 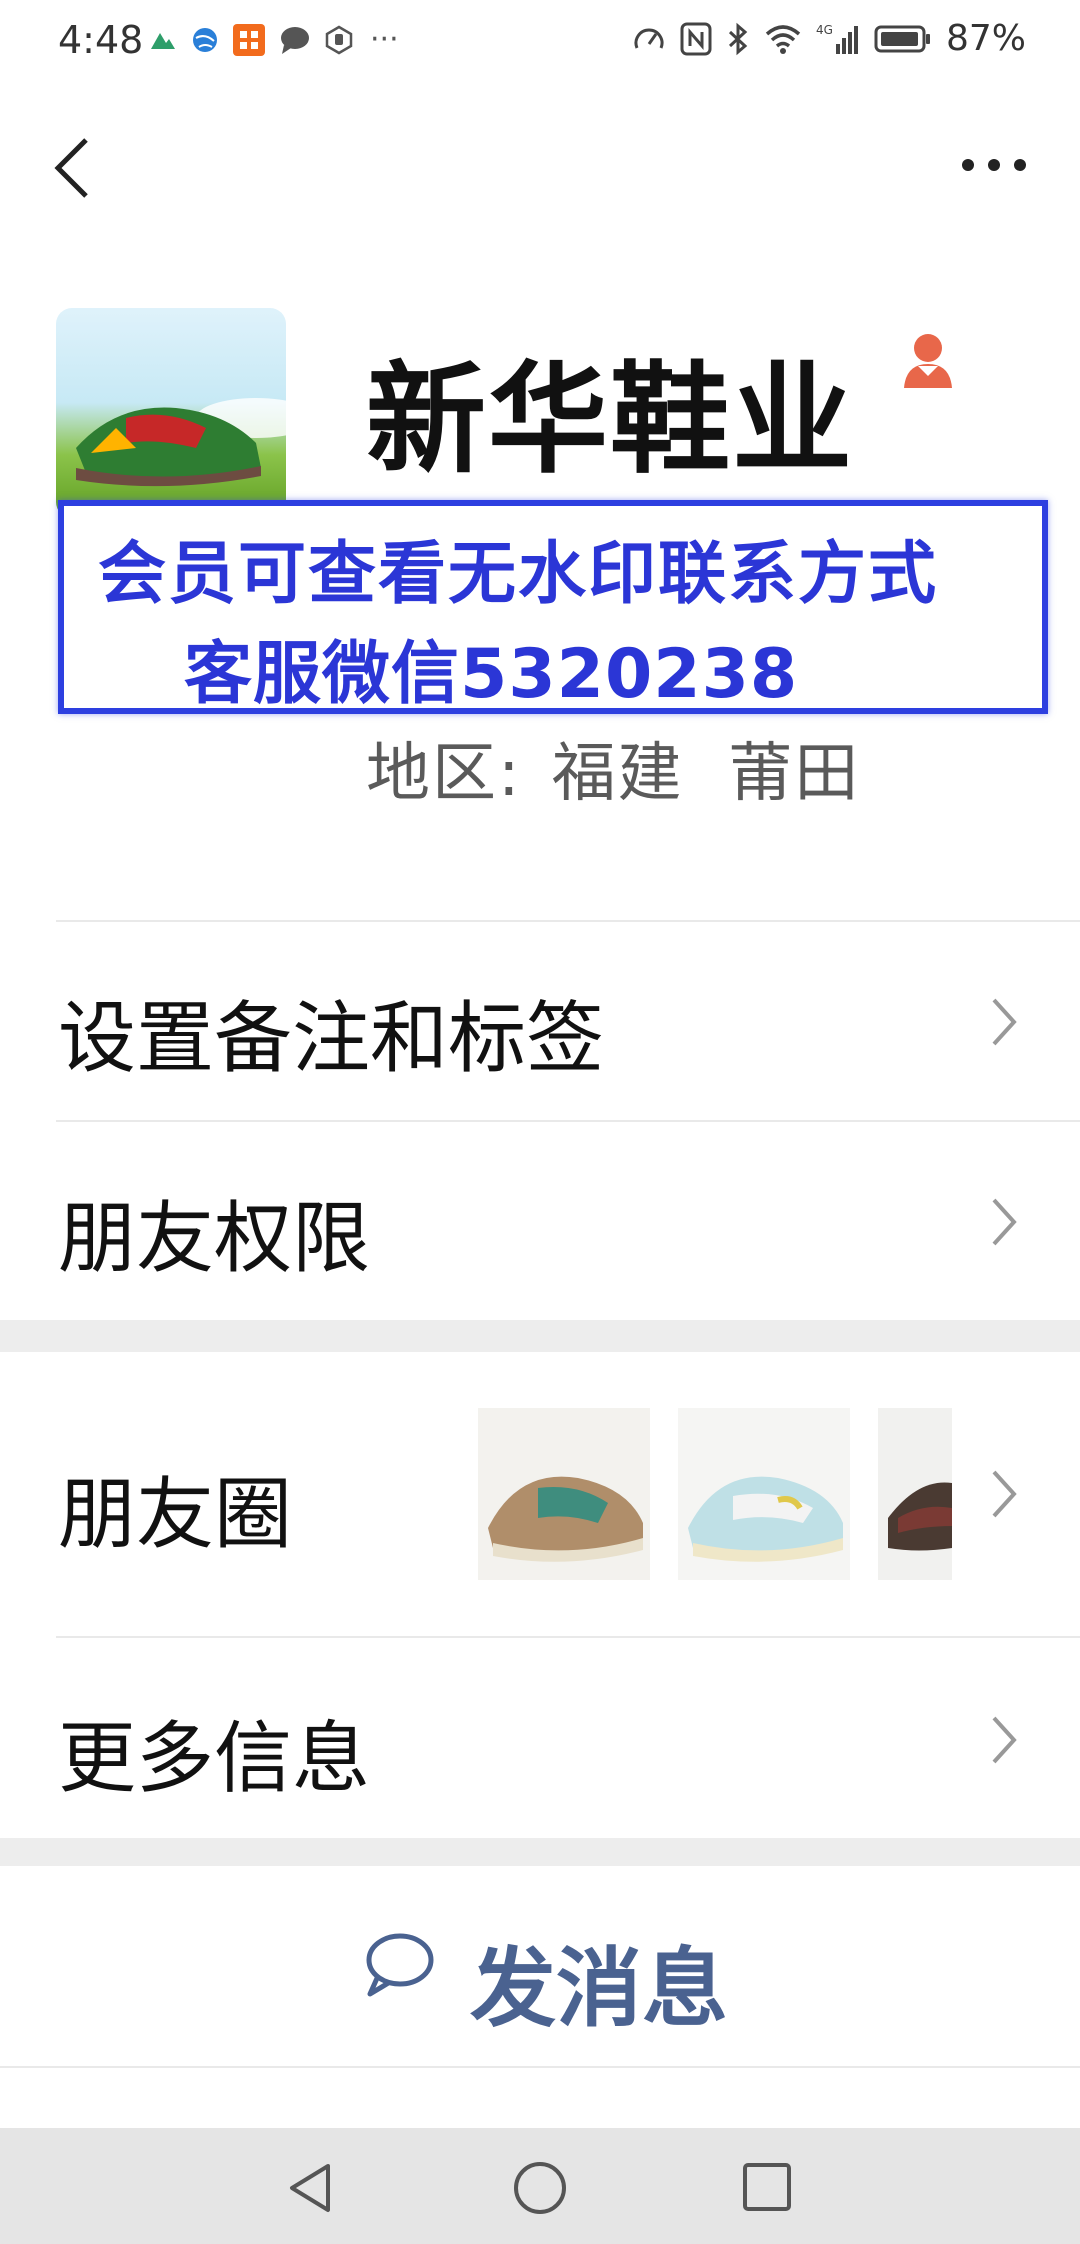 I want to click on status-bar: 4:48 ··· 4G 87%, so click(x=540, y=42).